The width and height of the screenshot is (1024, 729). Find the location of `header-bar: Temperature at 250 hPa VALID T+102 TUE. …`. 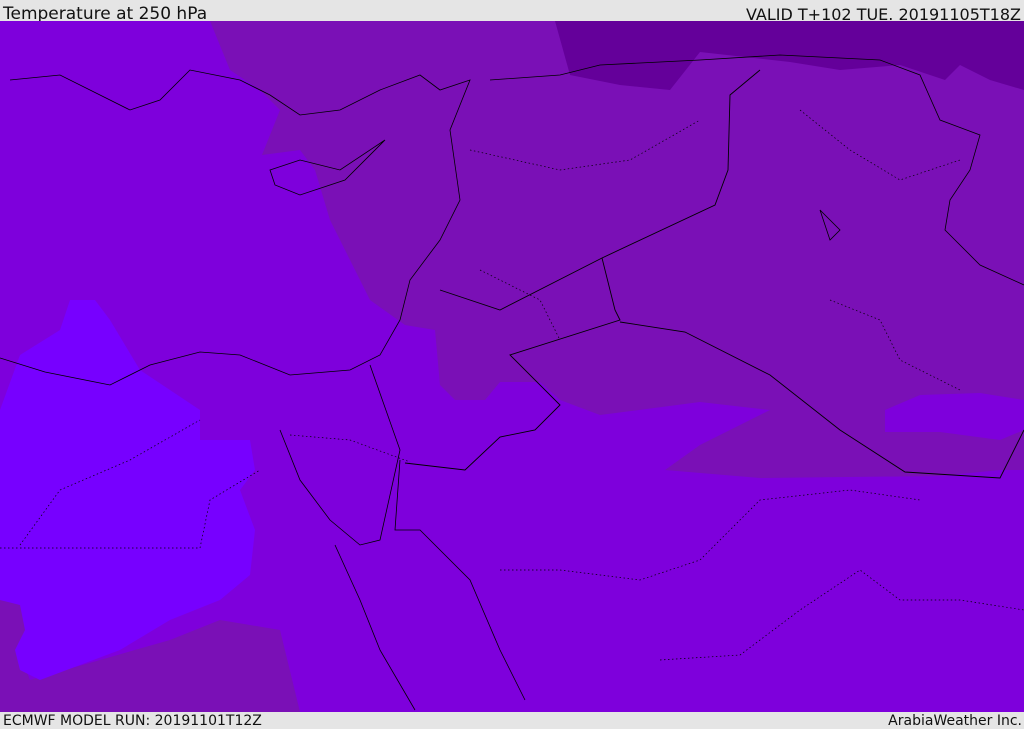

header-bar: Temperature at 250 hPa VALID T+102 TUE. … is located at coordinates (512, 12).